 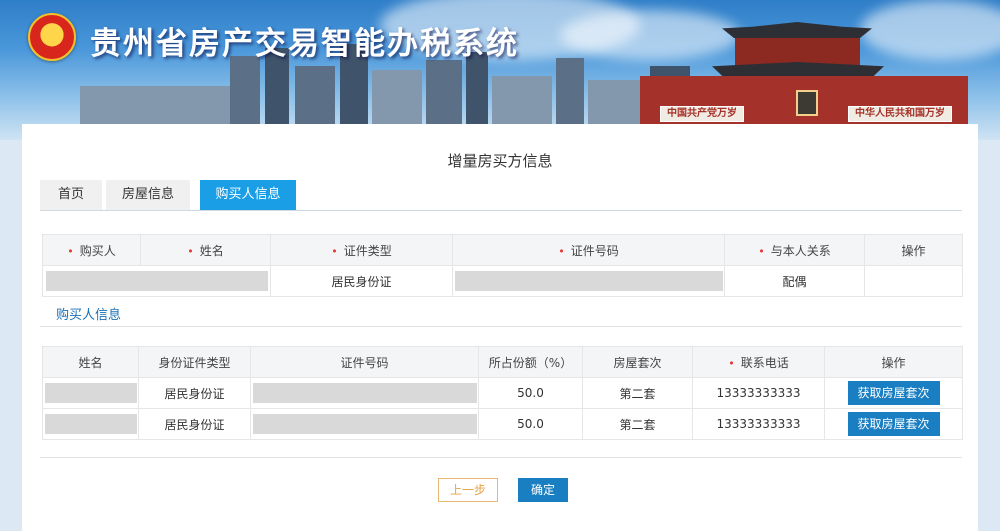 I want to click on header-label: 联系电话, so click(x=764, y=362).